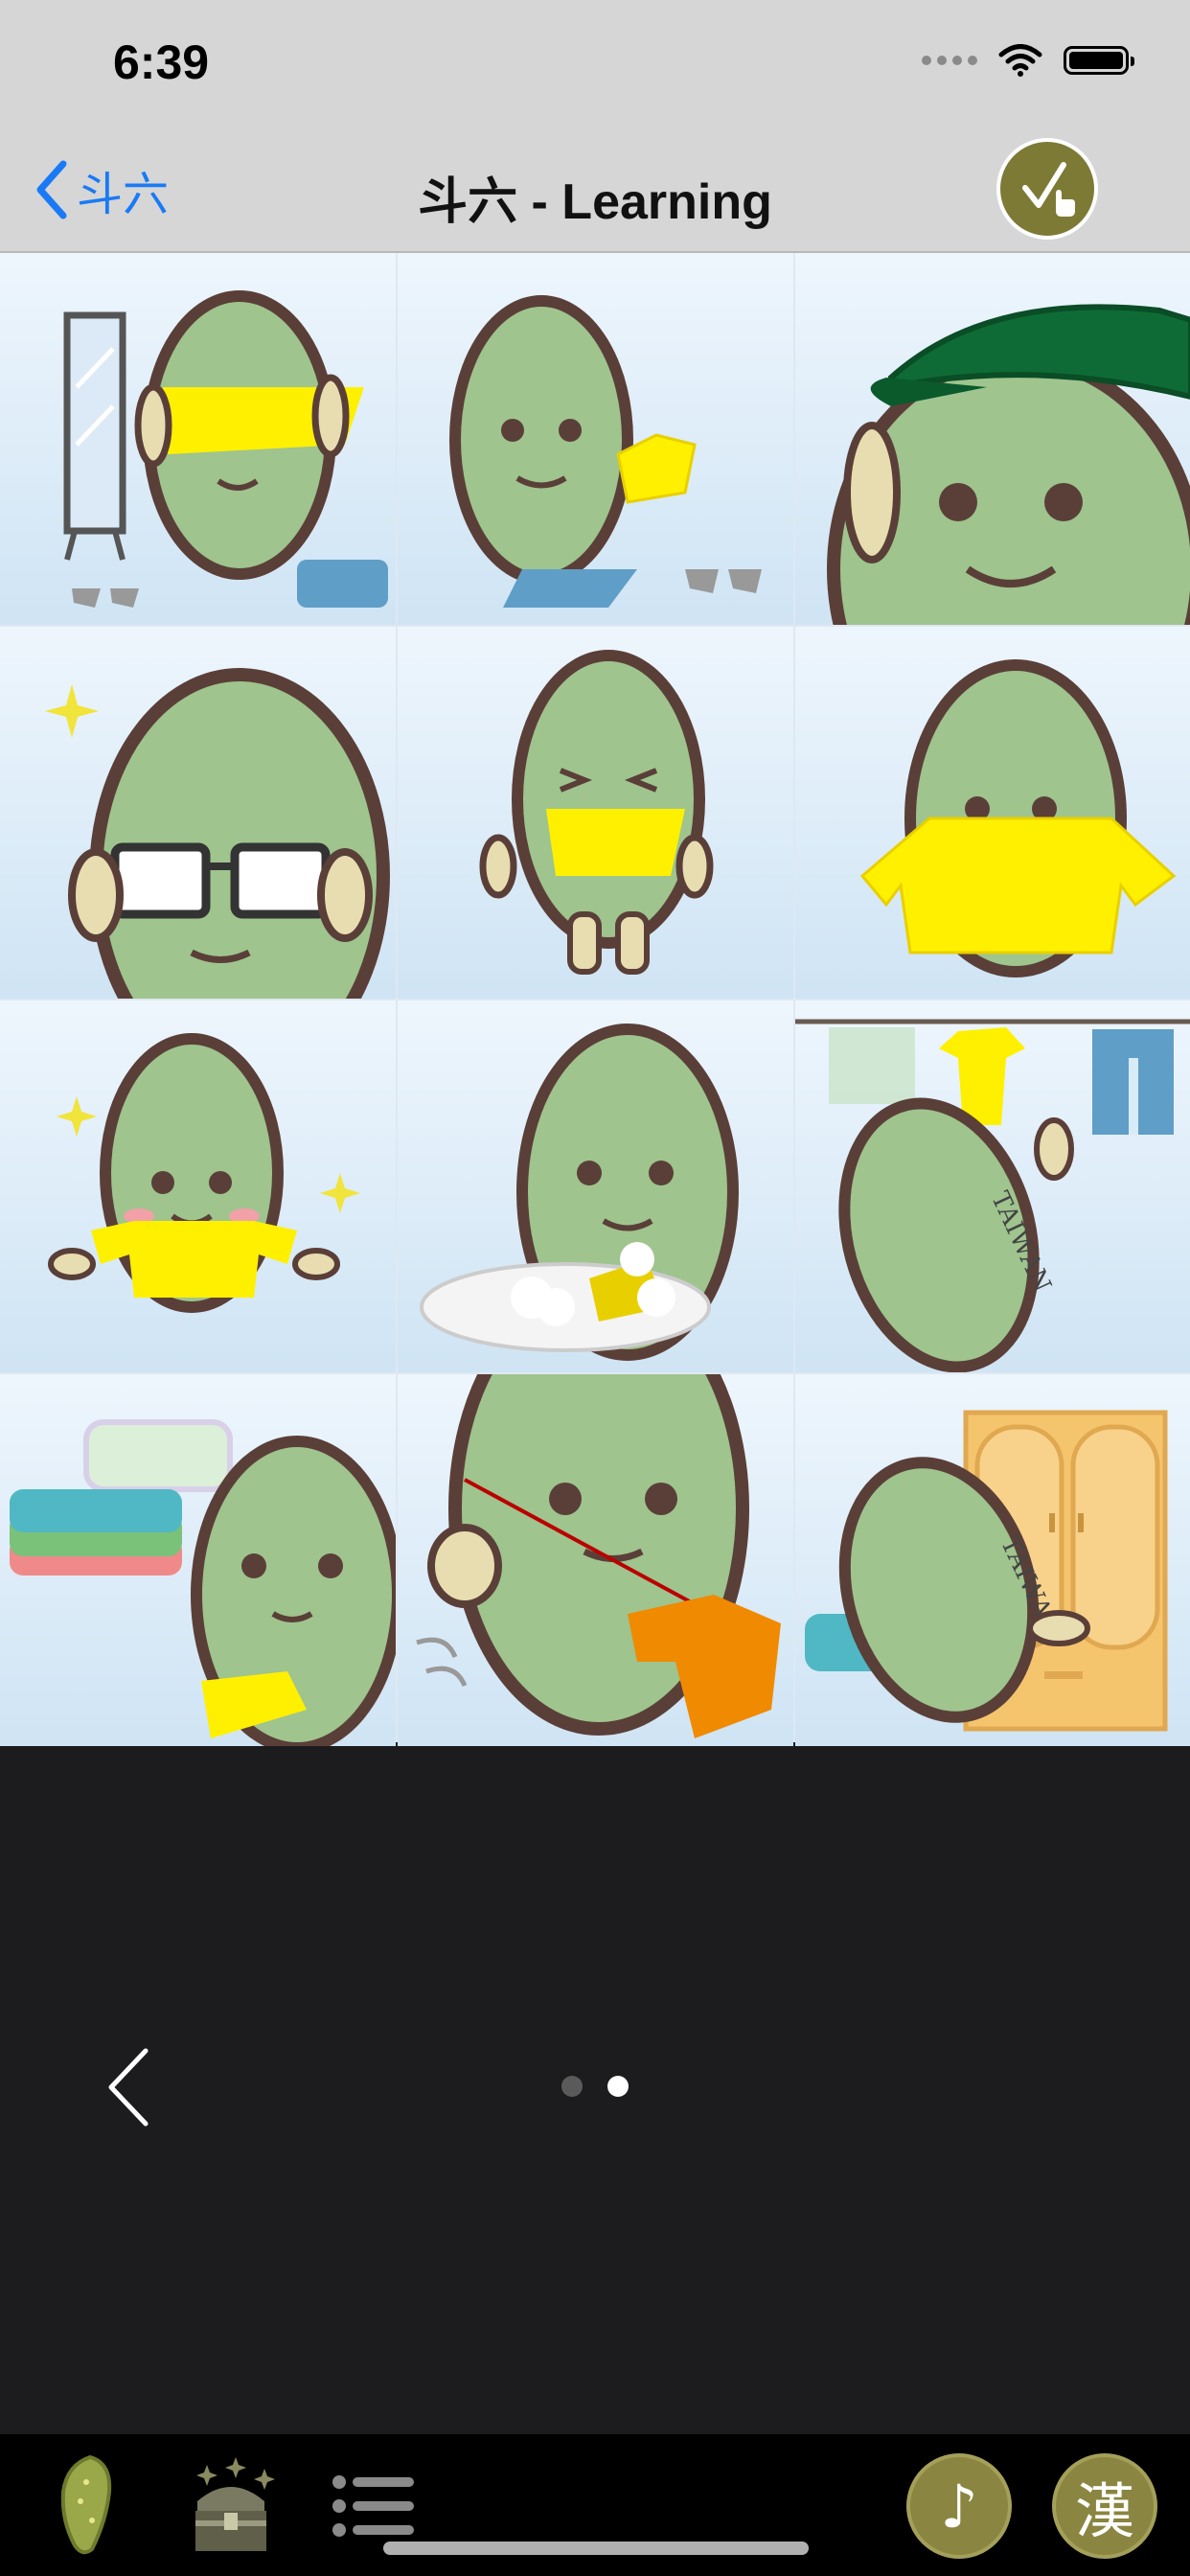 This screenshot has width=1190, height=2576. Describe the element at coordinates (1009, 464) in the screenshot. I see `green-cap-icon` at that location.